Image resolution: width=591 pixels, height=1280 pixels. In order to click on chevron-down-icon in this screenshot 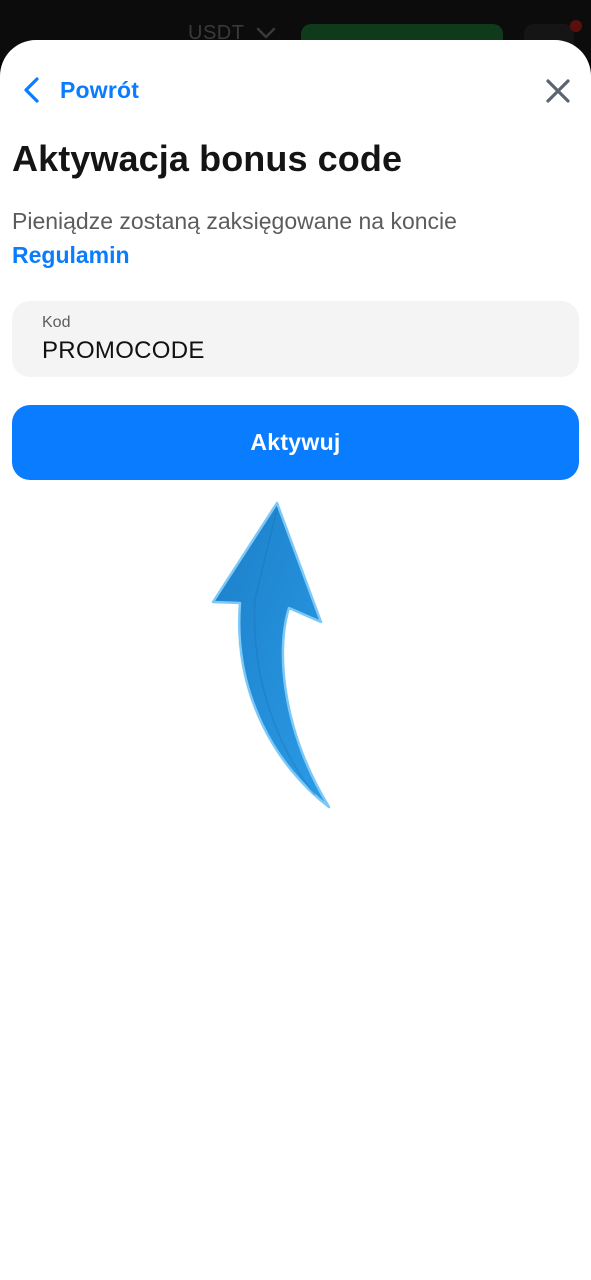, I will do `click(266, 33)`.